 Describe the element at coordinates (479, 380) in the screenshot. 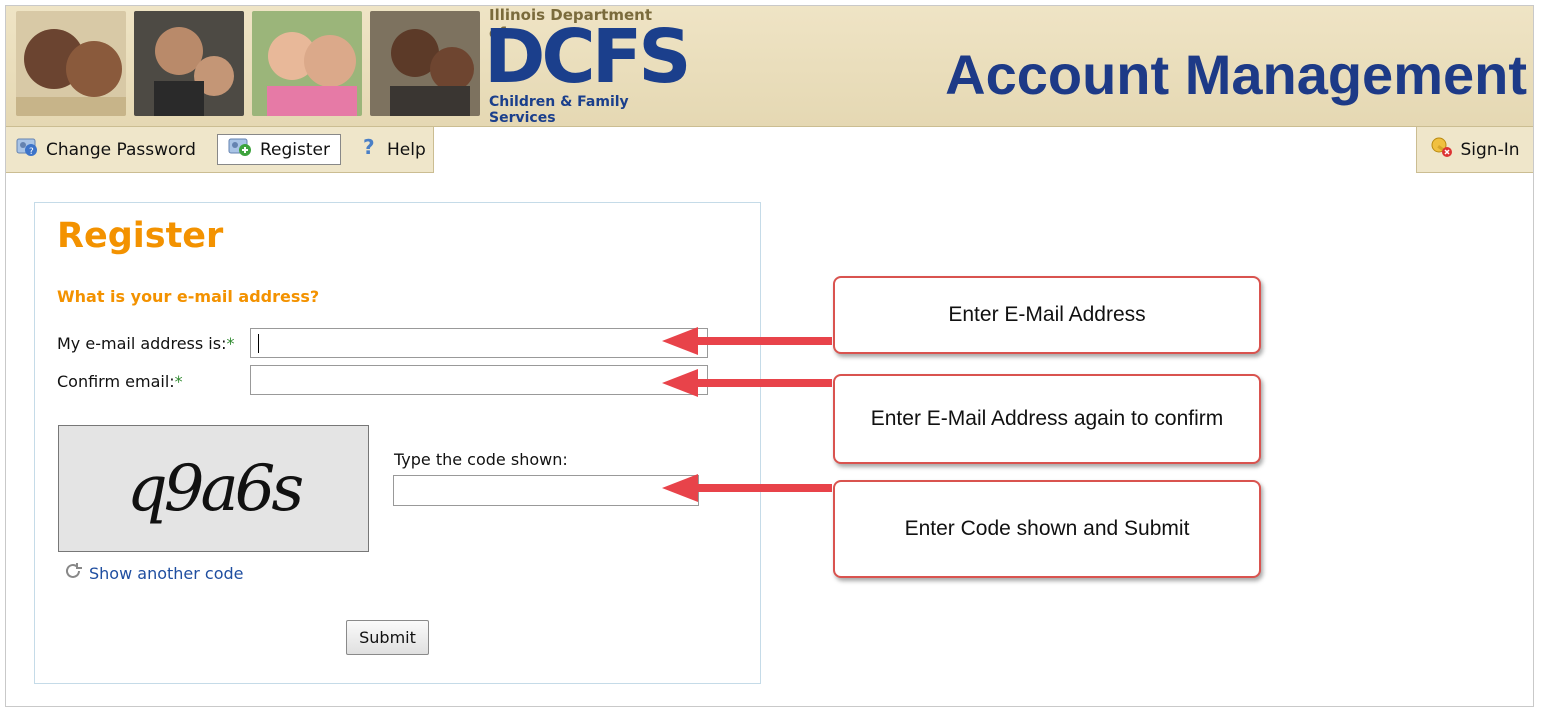

I see `confirm-email-input` at that location.